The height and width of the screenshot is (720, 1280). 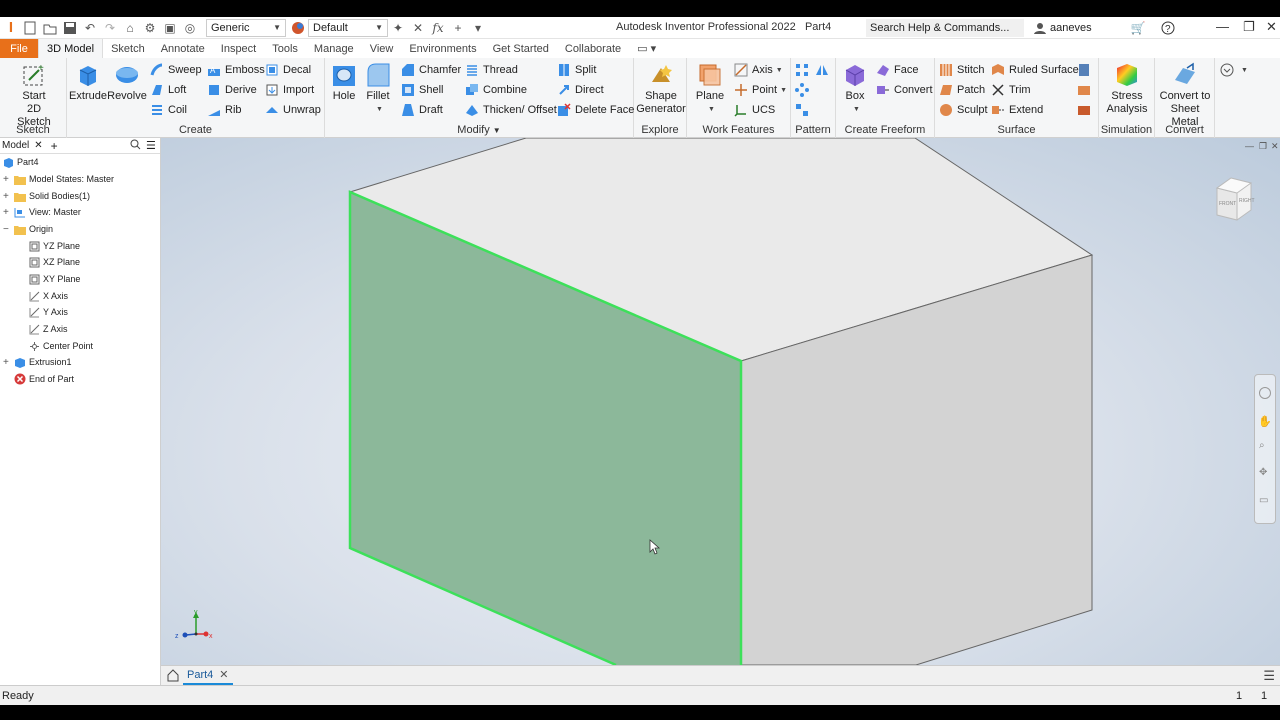 What do you see at coordinates (223, 674) in the screenshot?
I see `doc-tab-close-icon: ✕` at bounding box center [223, 674].